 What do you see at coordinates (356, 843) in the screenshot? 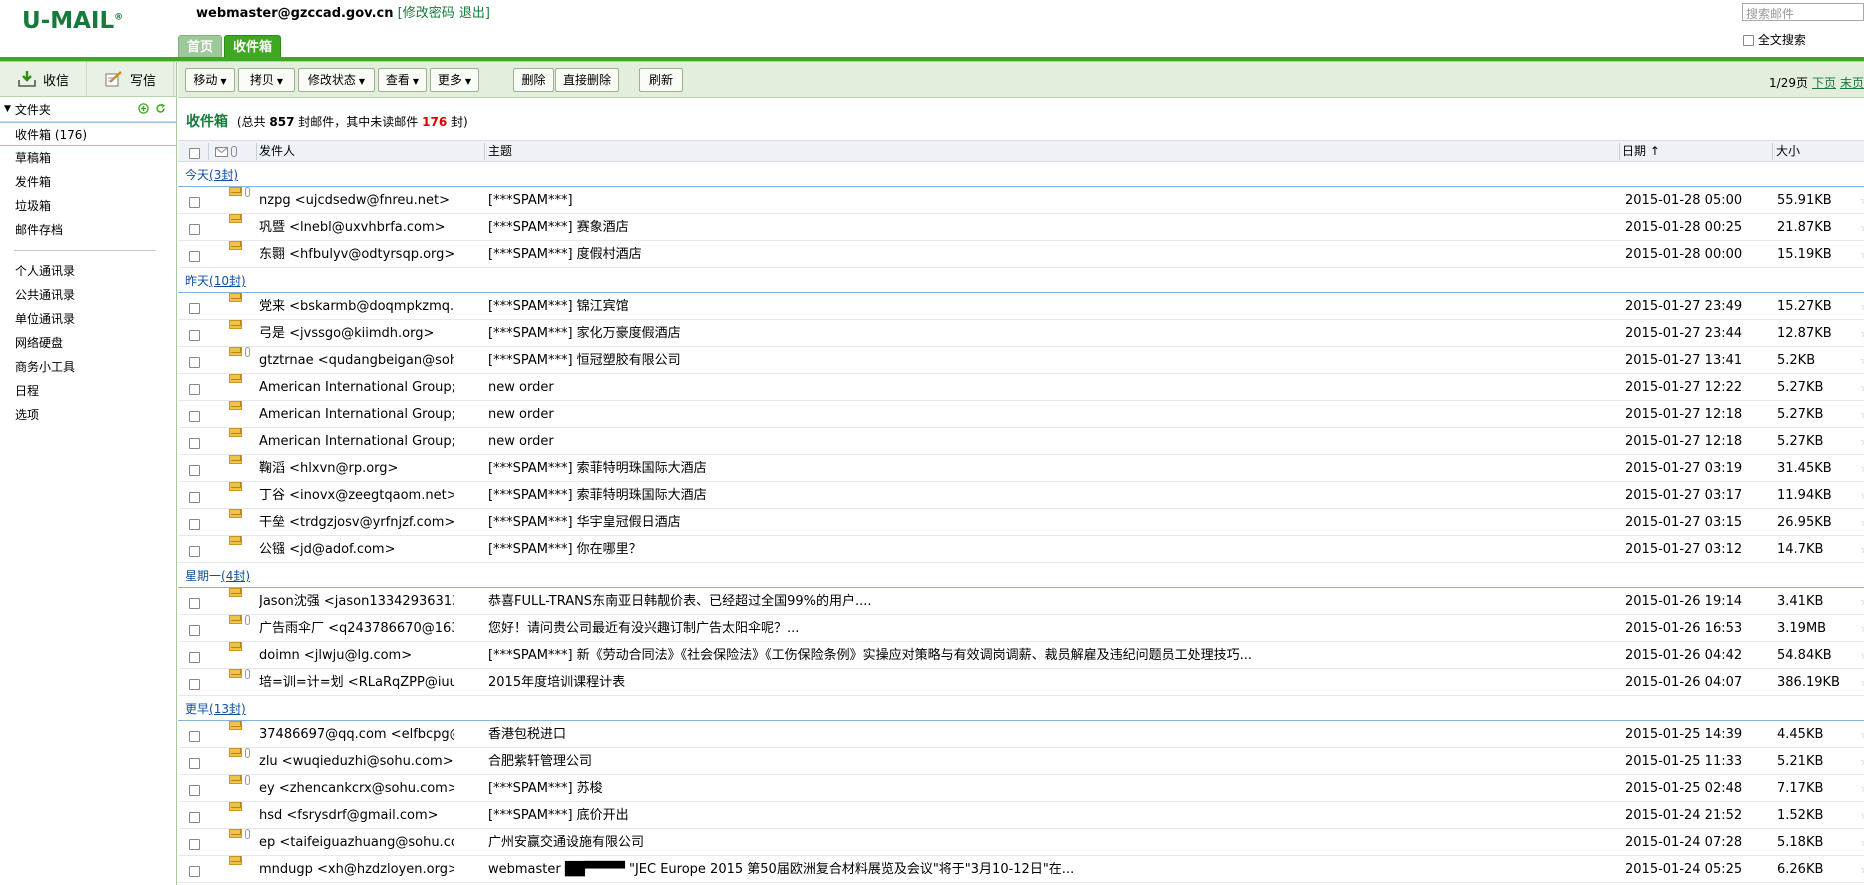
I see `mail-sender: ep <taifeiguazhuang@sohu.com` at bounding box center [356, 843].